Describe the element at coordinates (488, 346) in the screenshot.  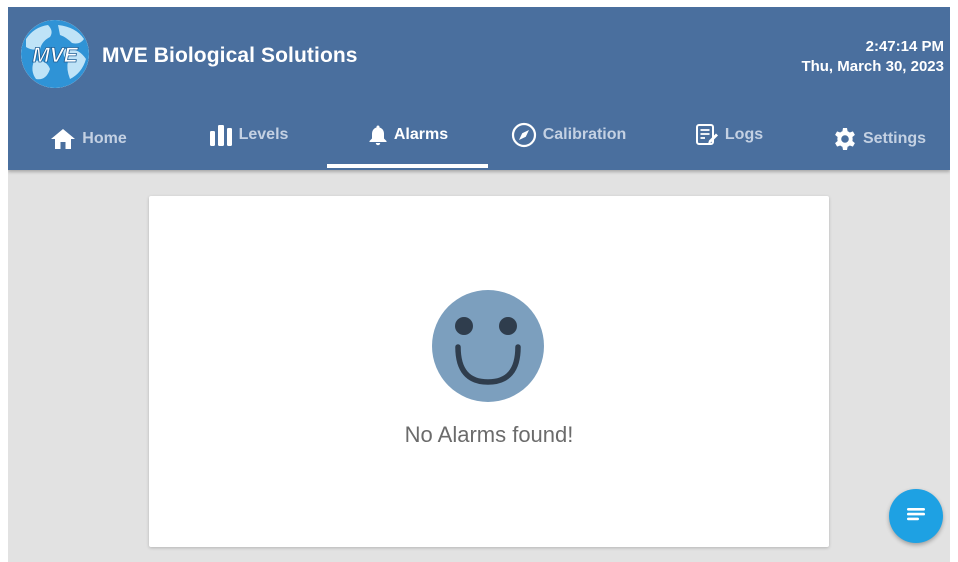
I see `smiley-face-icon` at that location.